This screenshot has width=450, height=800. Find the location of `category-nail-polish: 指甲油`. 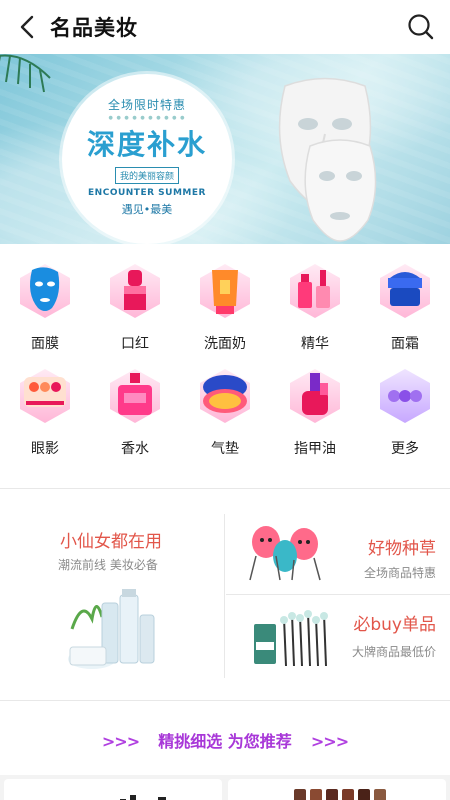

category-nail-polish: 指甲油 is located at coordinates (315, 409).